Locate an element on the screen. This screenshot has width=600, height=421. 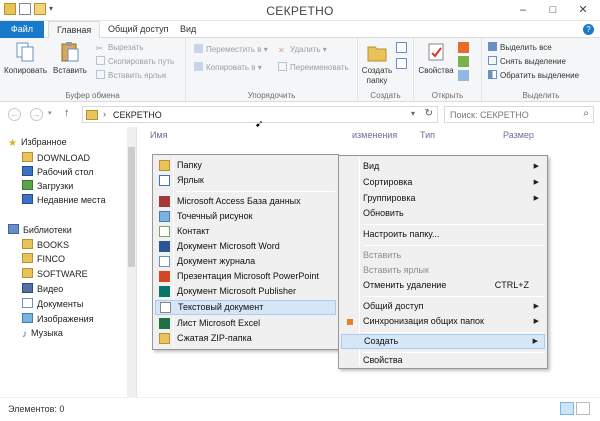
tab-view: Вид is located at coordinates (188, 29).